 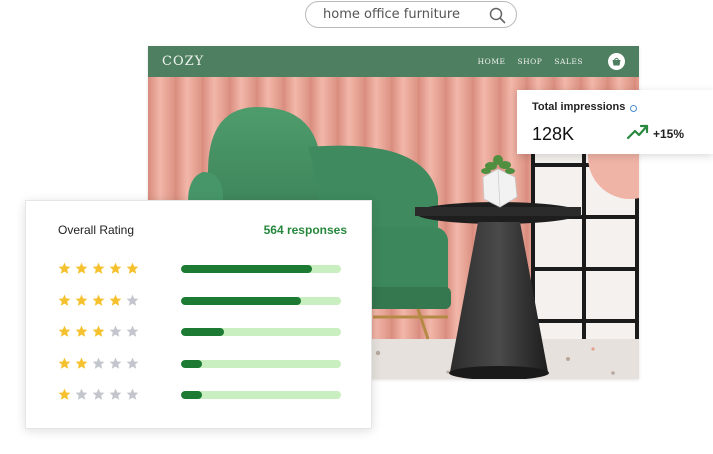 I want to click on rating-row-3-star, so click(x=203, y=332).